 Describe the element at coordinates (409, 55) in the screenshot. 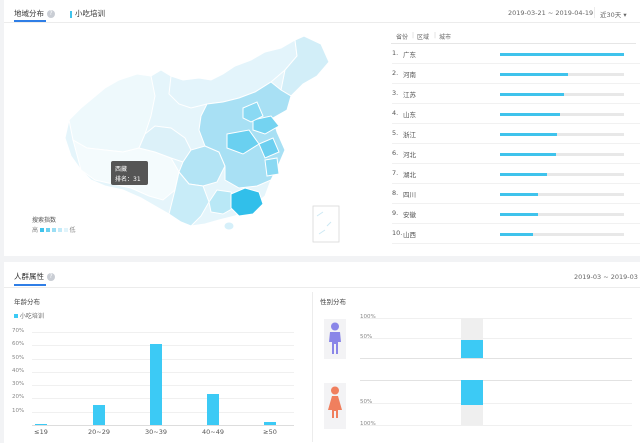

I see `ranking-province: 广东` at that location.